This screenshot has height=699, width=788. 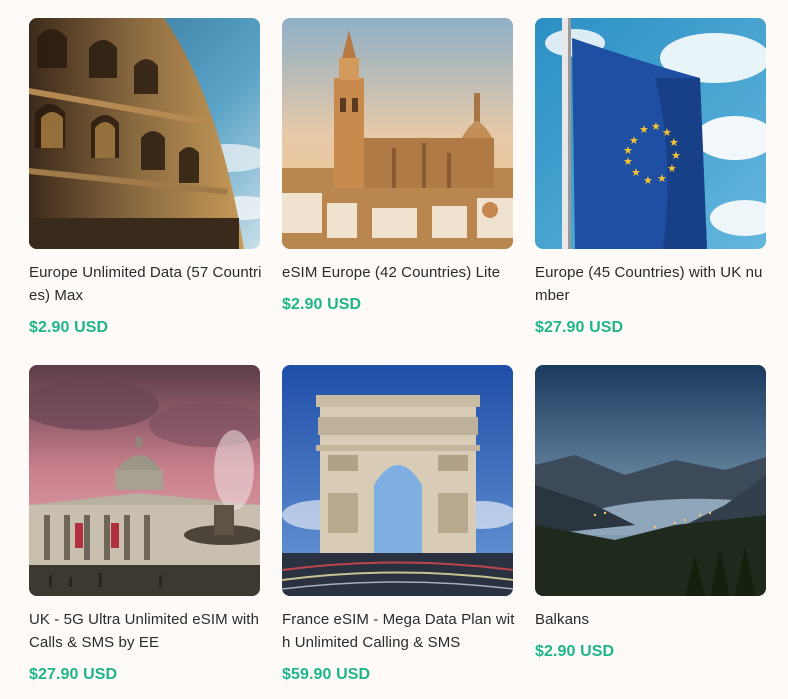 What do you see at coordinates (146, 284) in the screenshot?
I see `product-title: Europe Unlimited Data (57 Countries) Max` at bounding box center [146, 284].